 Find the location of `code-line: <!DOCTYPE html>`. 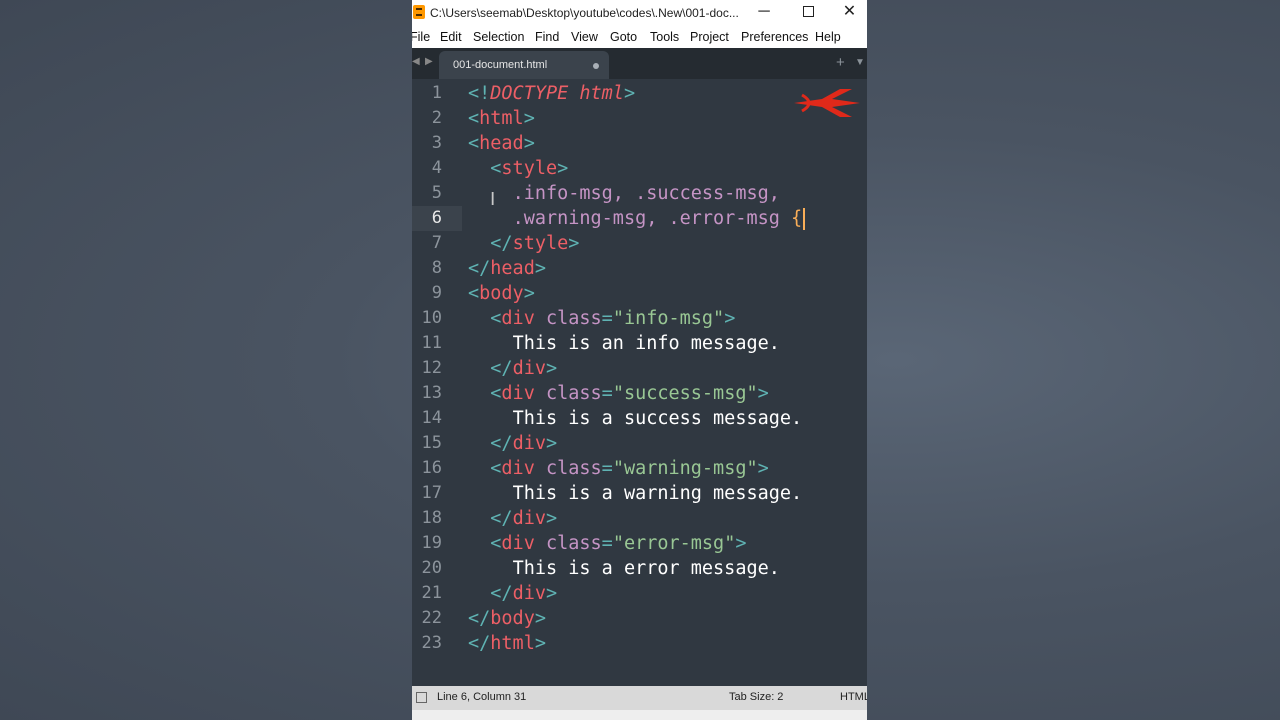

code-line: <!DOCTYPE html> is located at coordinates (551, 93).